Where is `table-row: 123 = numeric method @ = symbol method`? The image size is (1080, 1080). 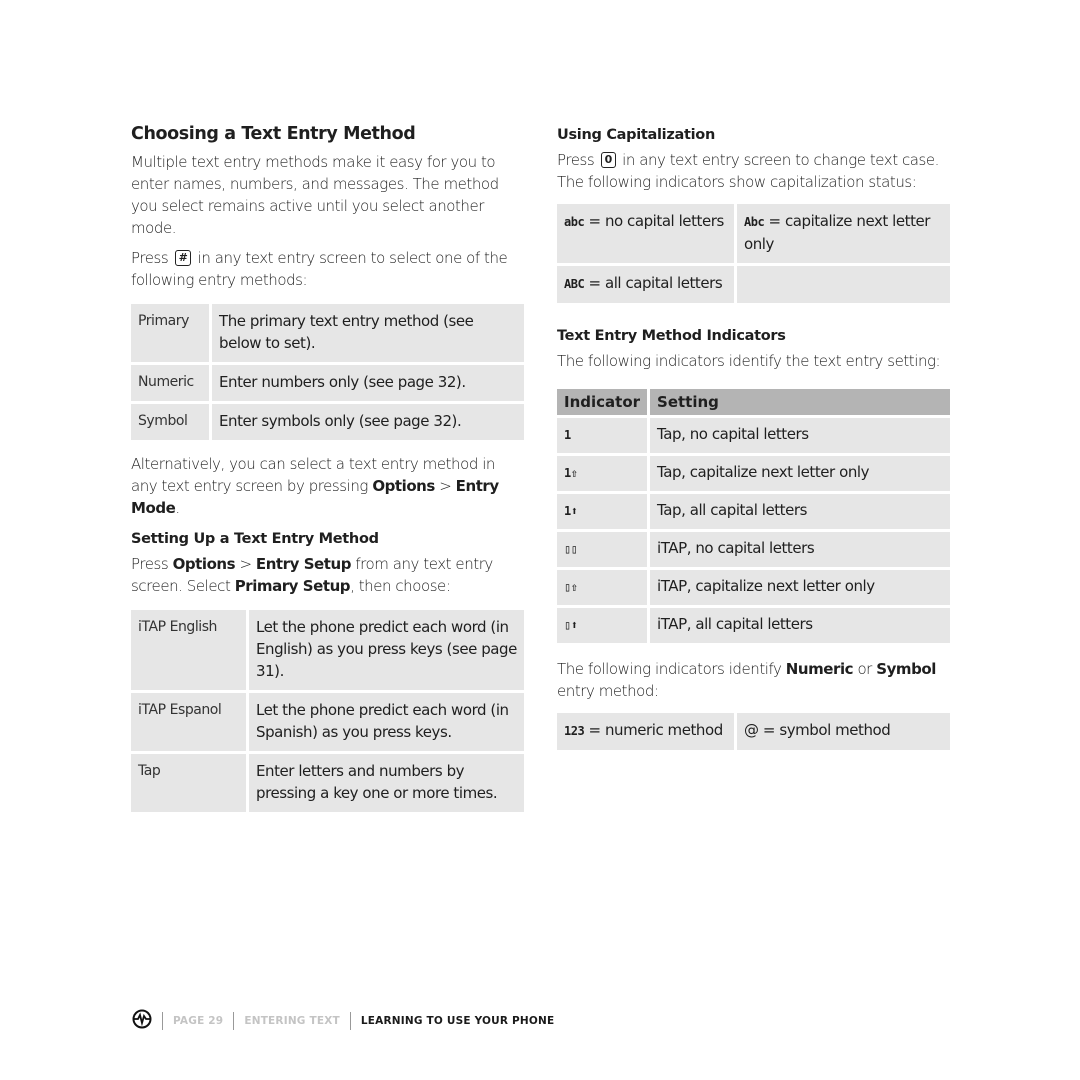
table-row: 123 = numeric method @ = symbol method is located at coordinates (753, 731).